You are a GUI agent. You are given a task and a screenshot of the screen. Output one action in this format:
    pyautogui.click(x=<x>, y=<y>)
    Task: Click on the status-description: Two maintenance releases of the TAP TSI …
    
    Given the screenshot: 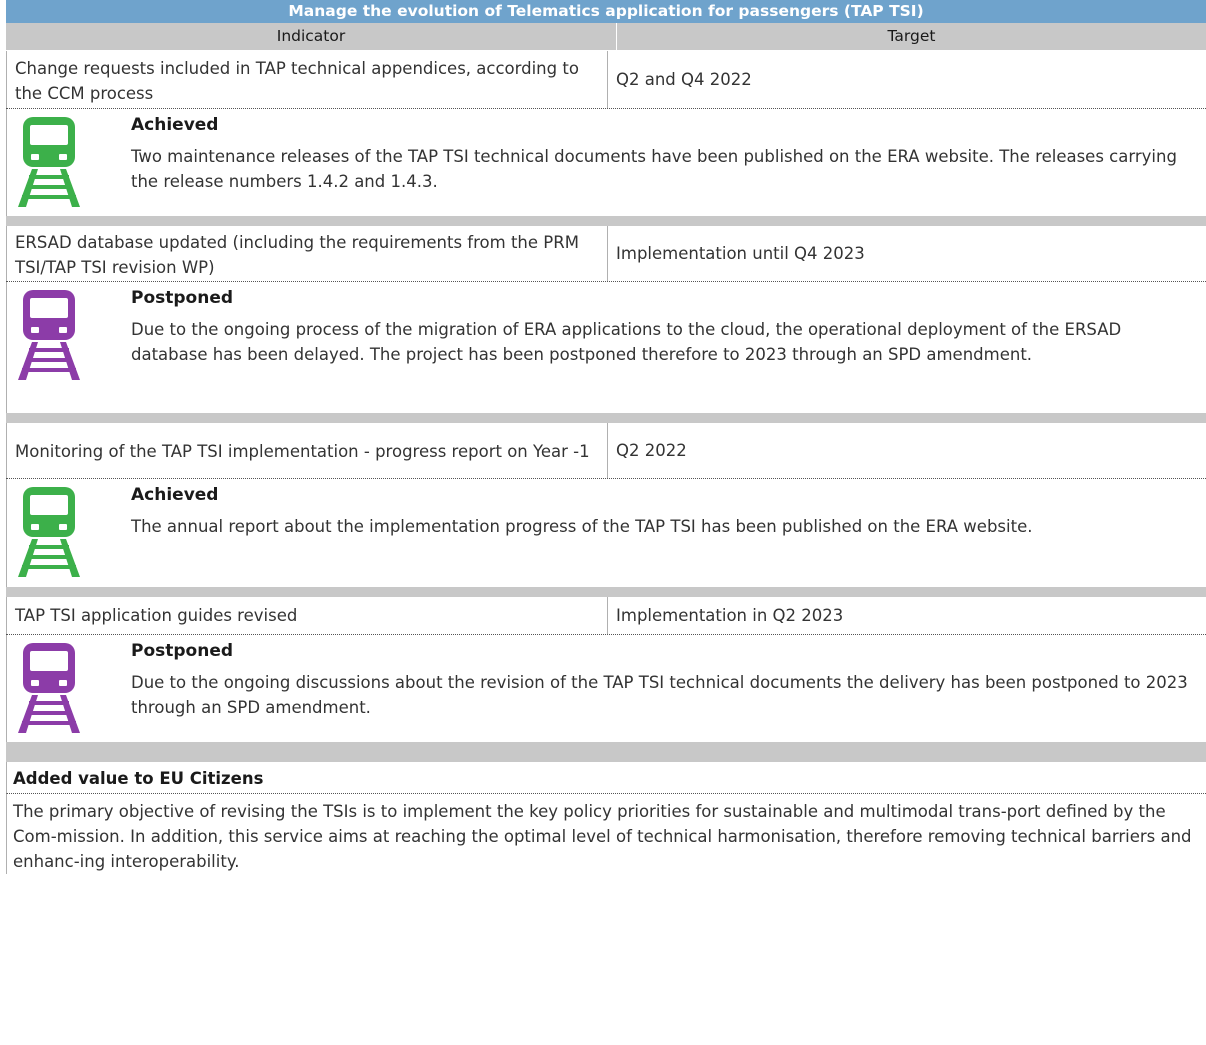 What is the action you would take?
    pyautogui.click(x=654, y=169)
    